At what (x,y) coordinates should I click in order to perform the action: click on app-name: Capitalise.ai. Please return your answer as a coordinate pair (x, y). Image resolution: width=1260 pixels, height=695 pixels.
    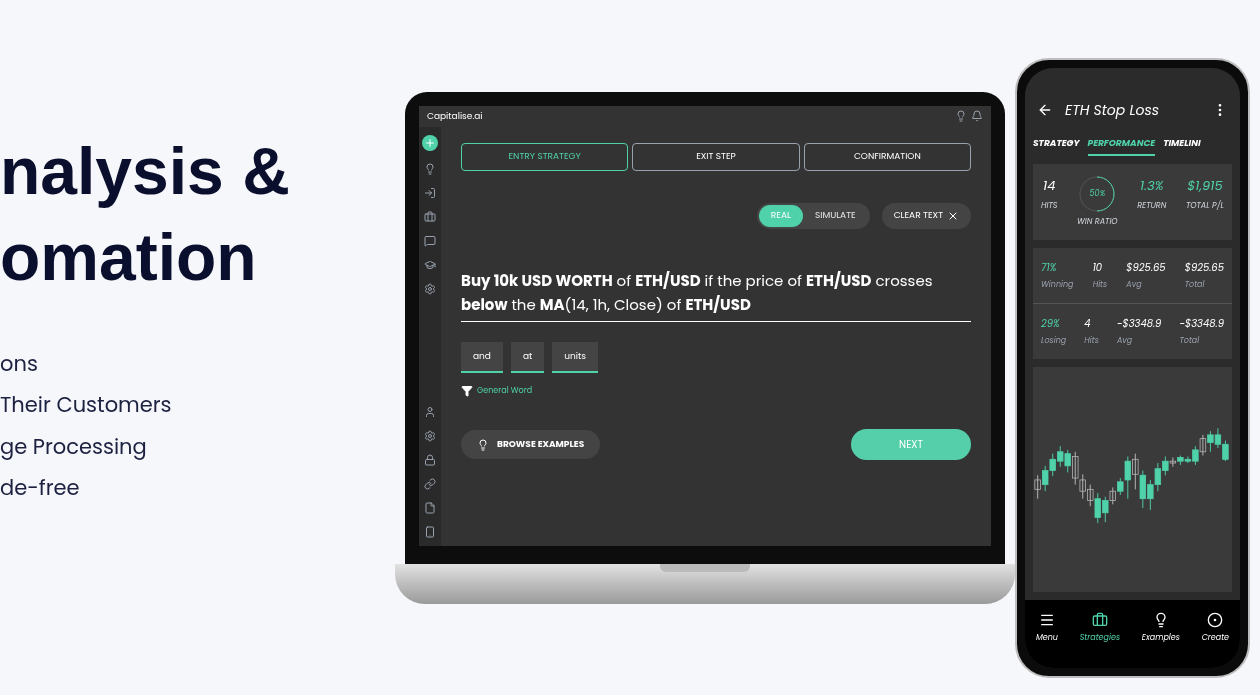
    Looking at the image, I should click on (455, 116).